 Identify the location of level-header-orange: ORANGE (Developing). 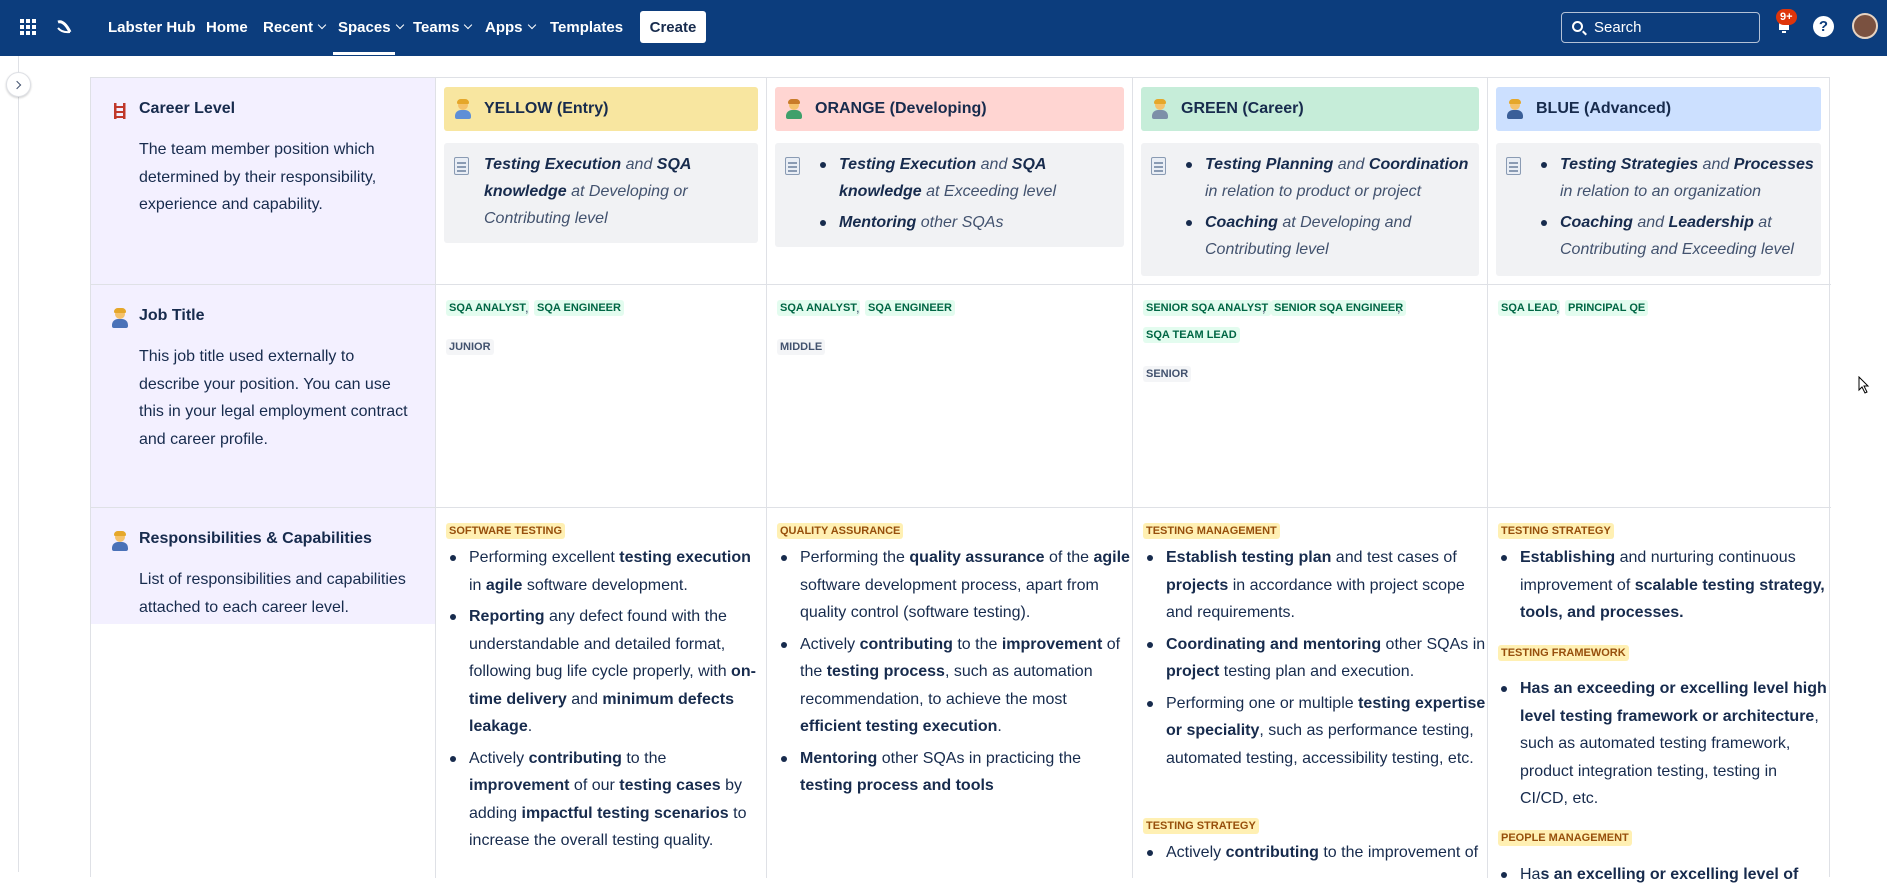
(949, 109).